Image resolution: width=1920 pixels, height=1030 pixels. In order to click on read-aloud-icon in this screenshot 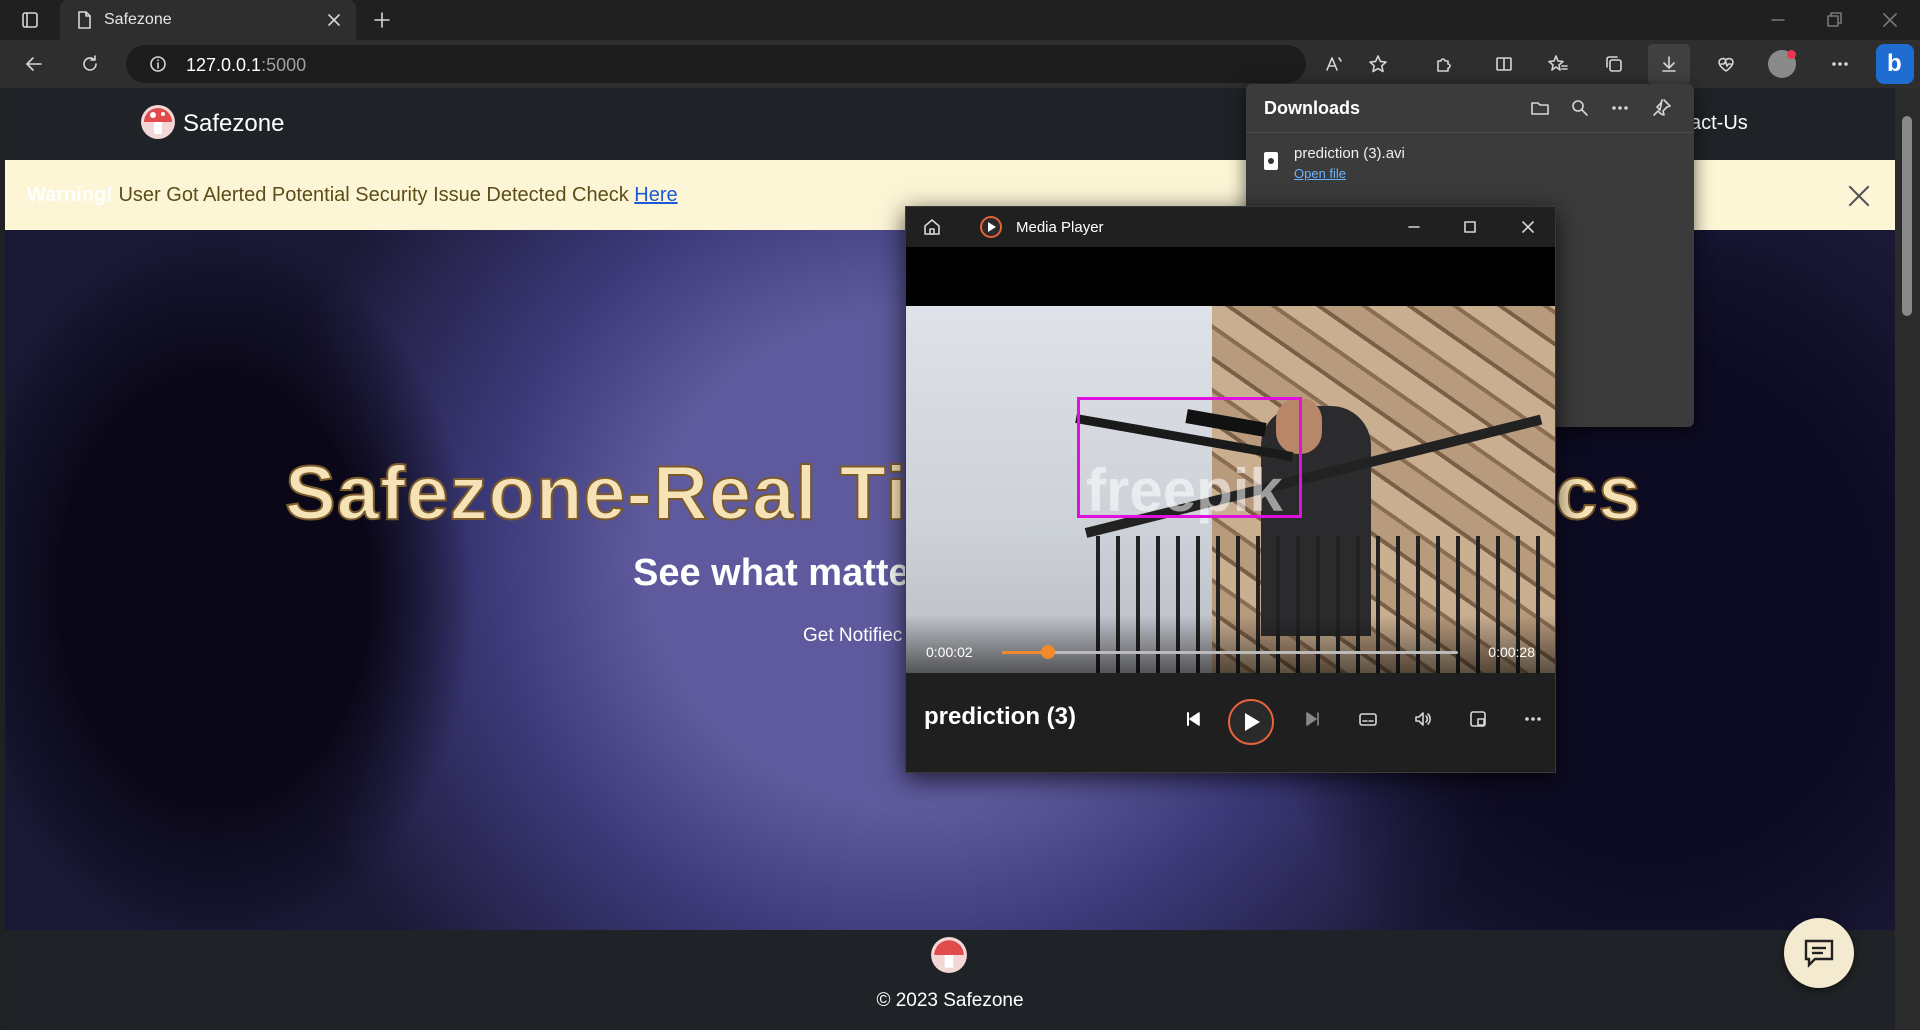, I will do `click(1334, 64)`.